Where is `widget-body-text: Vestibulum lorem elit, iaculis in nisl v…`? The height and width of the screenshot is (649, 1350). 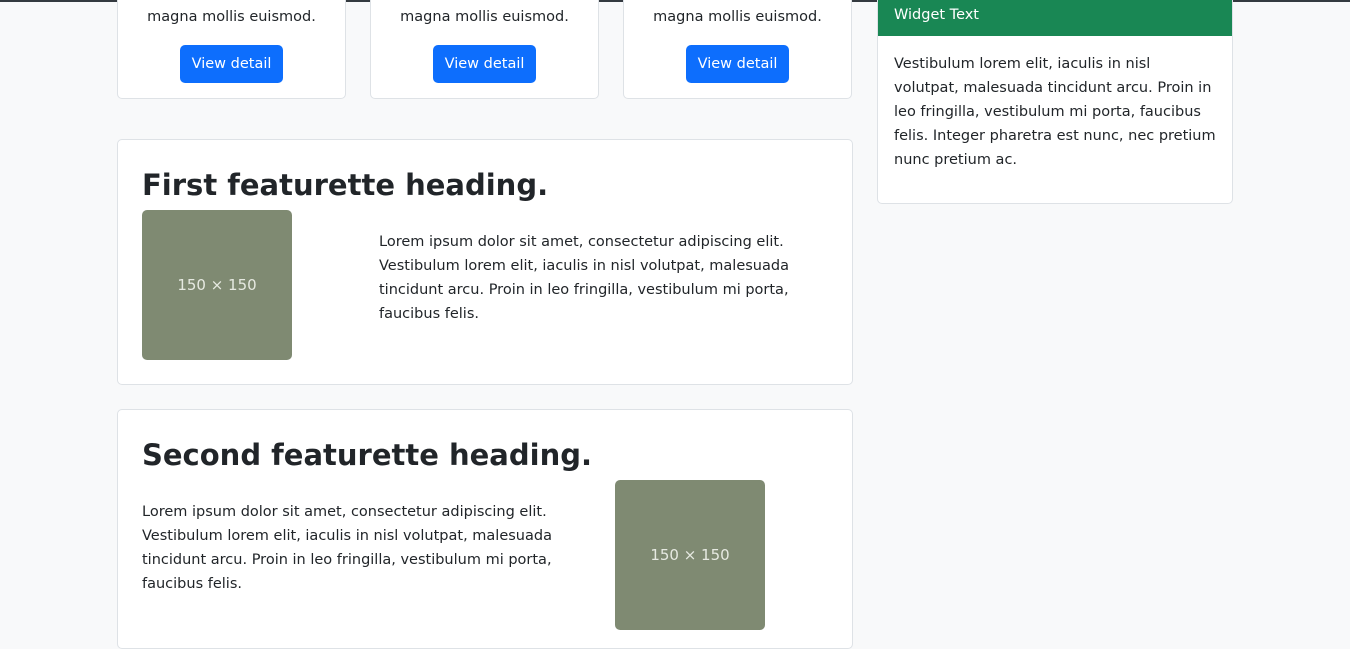 widget-body-text: Vestibulum lorem elit, iaculis in nisl v… is located at coordinates (1055, 112).